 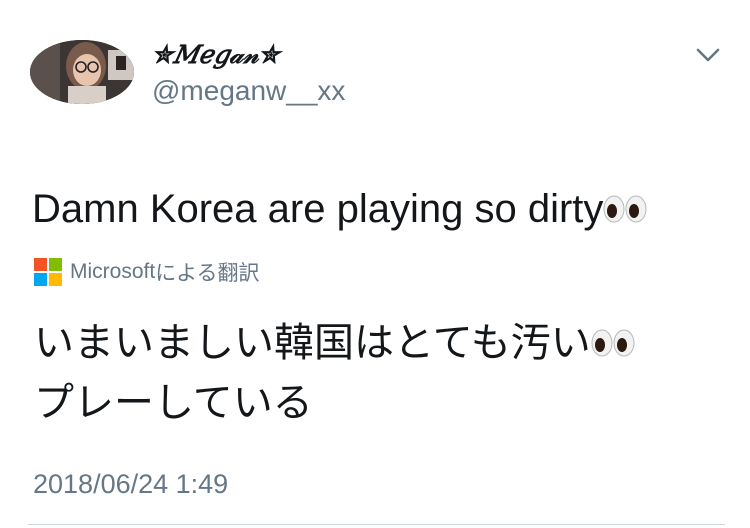 I want to click on avatar, so click(x=82, y=72).